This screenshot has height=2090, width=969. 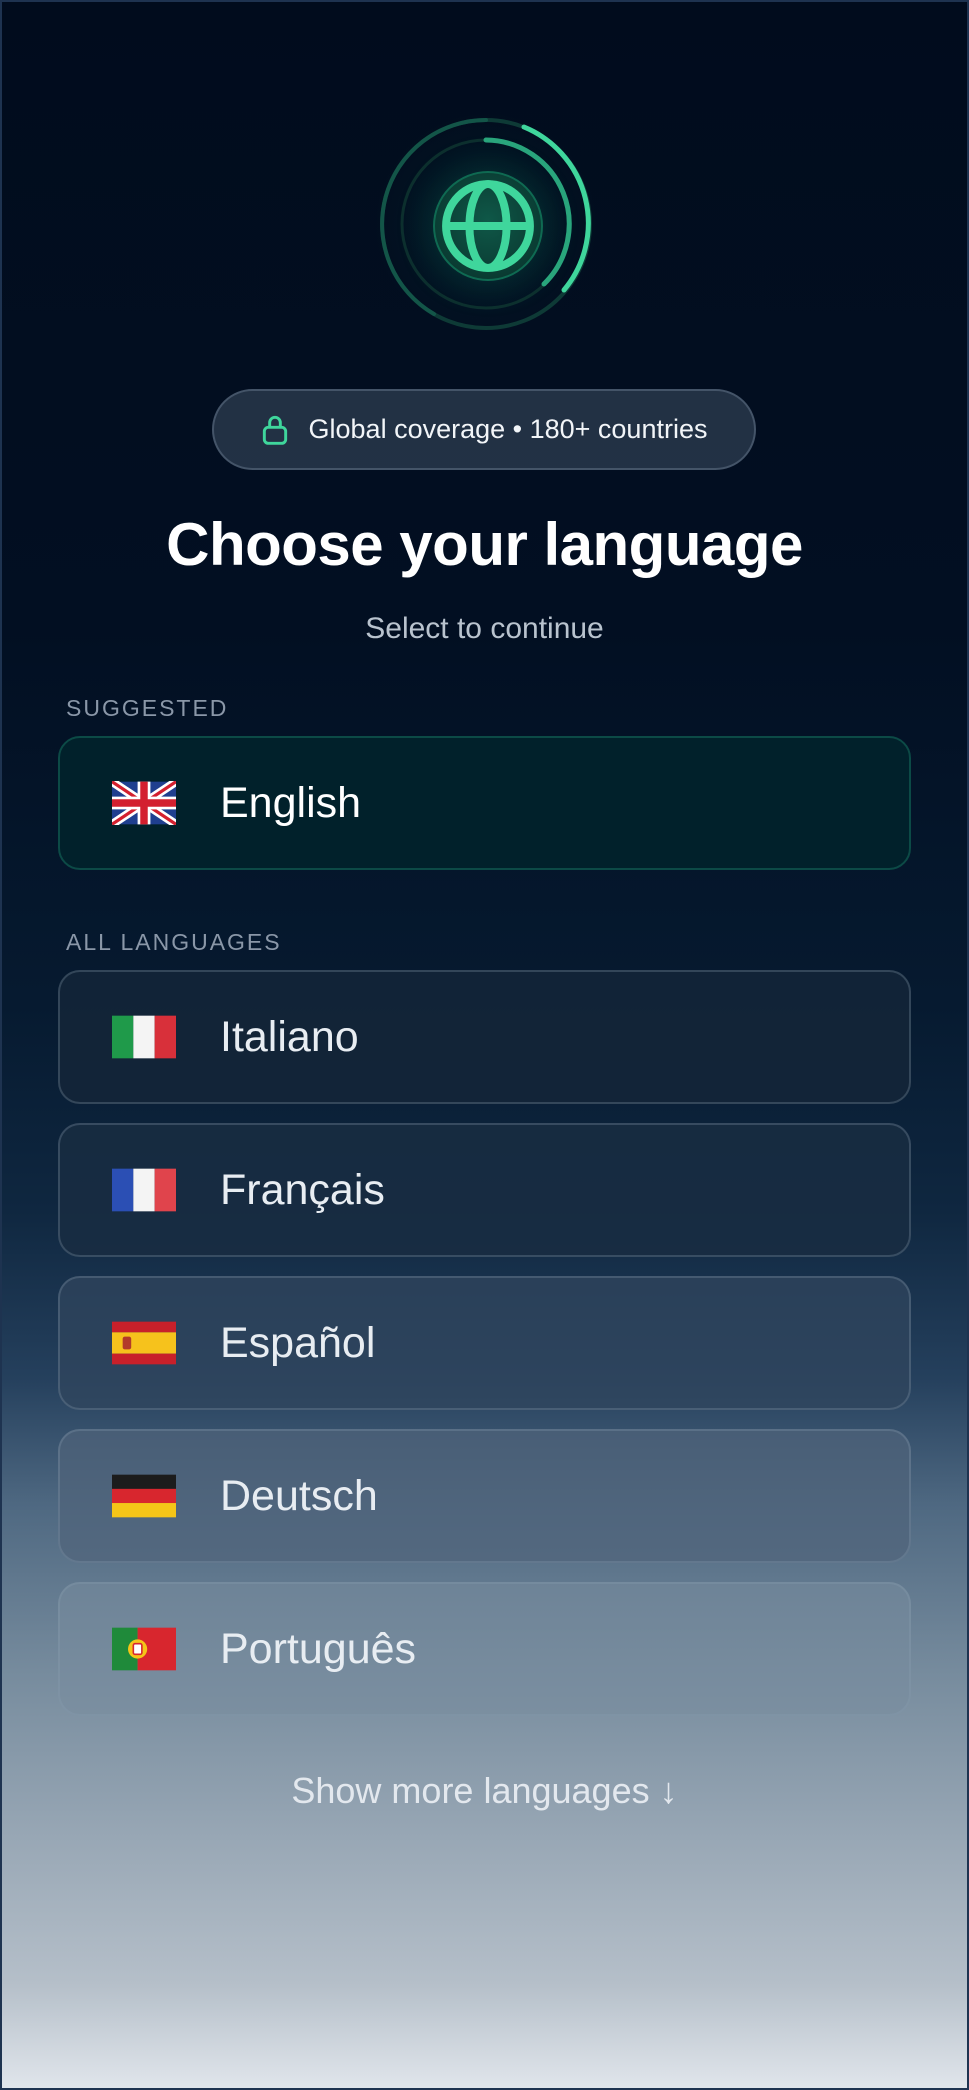 What do you see at coordinates (144, 803) in the screenshot?
I see `uk-flag-icon` at bounding box center [144, 803].